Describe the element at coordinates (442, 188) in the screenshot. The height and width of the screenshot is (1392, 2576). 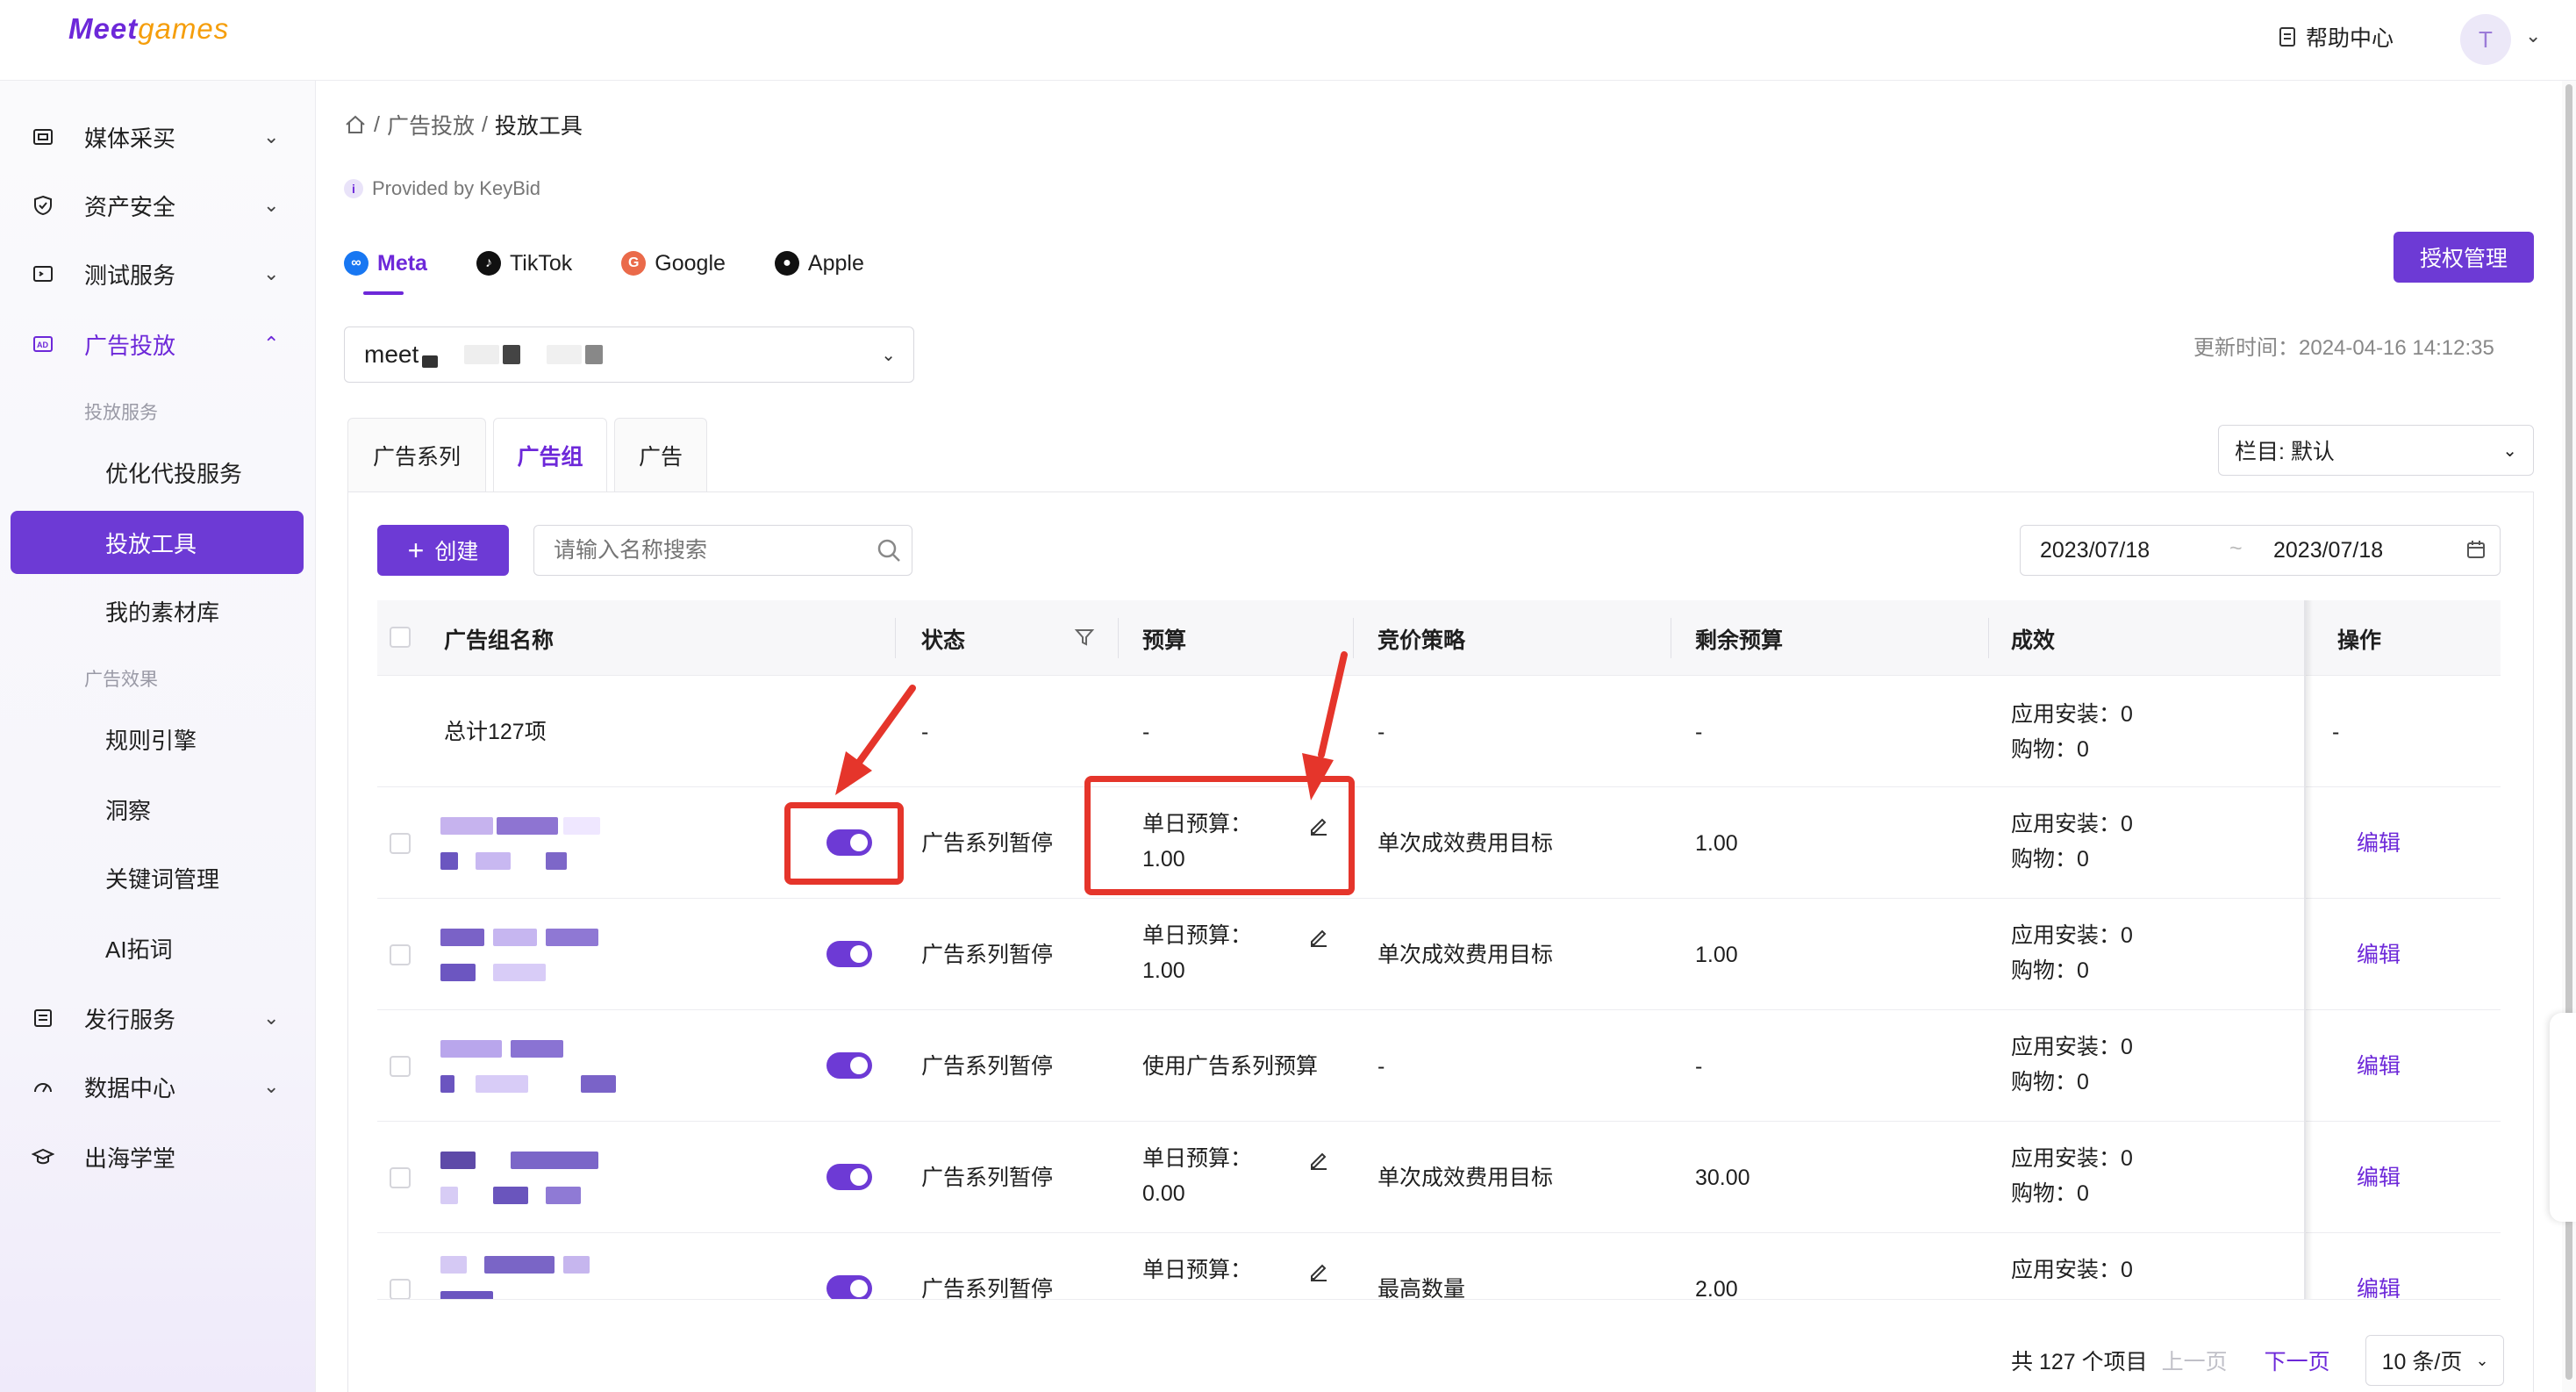
I see `provided-by-note: i Provided by KeyBid` at that location.